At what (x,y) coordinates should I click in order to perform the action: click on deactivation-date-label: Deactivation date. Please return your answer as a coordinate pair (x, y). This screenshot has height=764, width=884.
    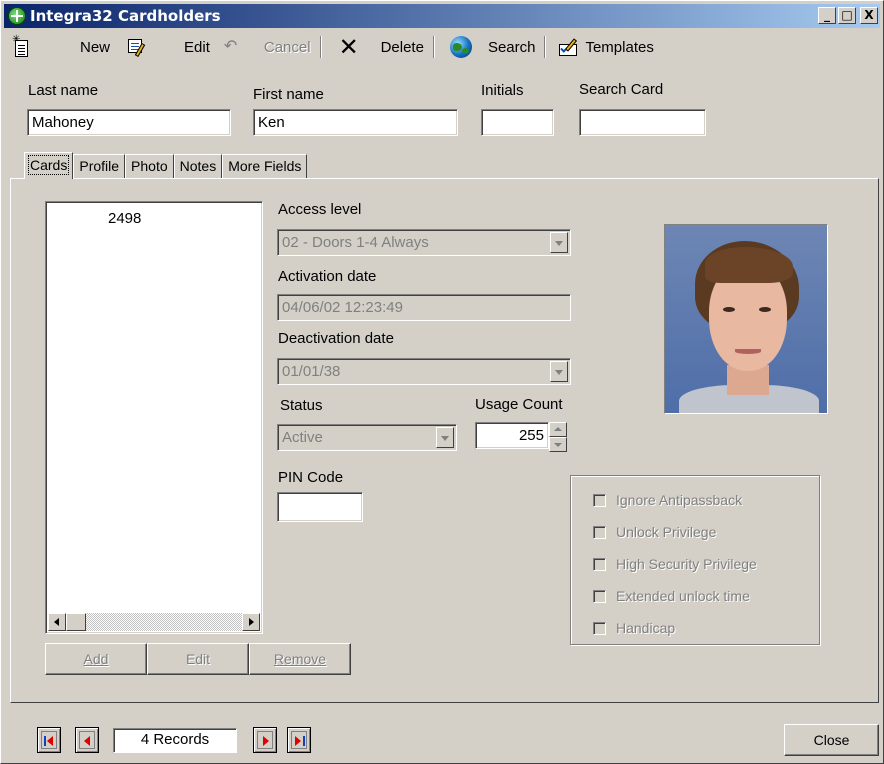
    Looking at the image, I should click on (336, 338).